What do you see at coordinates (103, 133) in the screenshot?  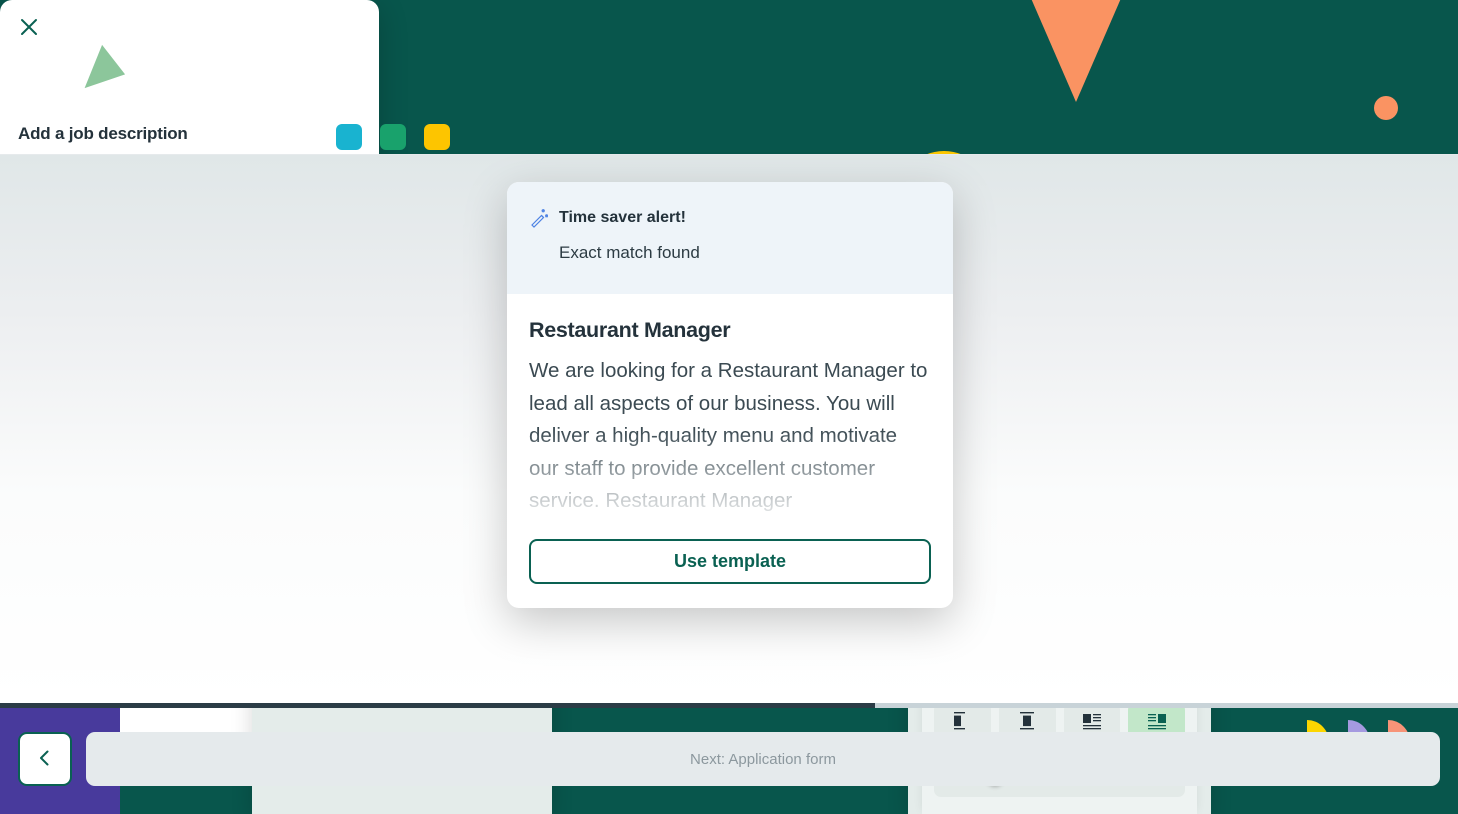 I see `modal-title: Add a job description` at bounding box center [103, 133].